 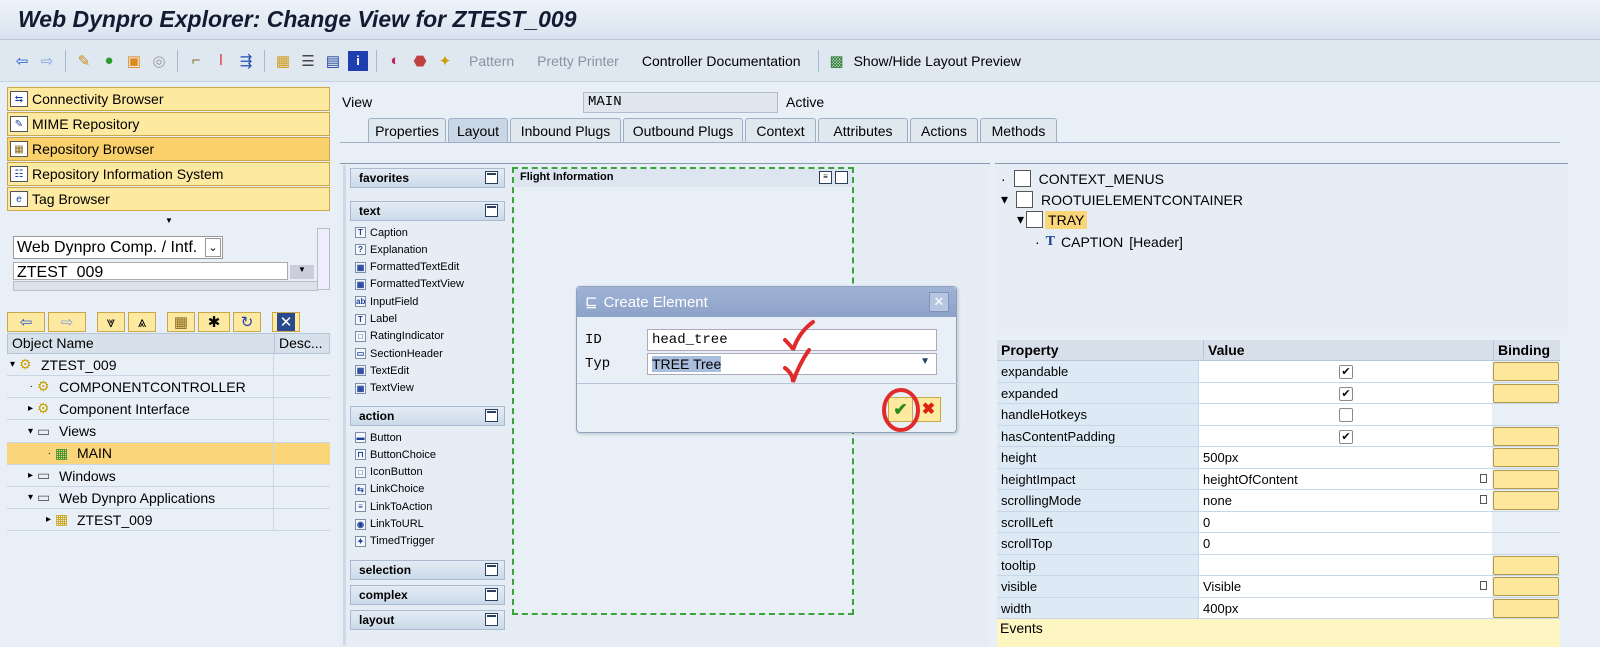 I want to click on cancel-button: ✖, so click(x=928, y=409).